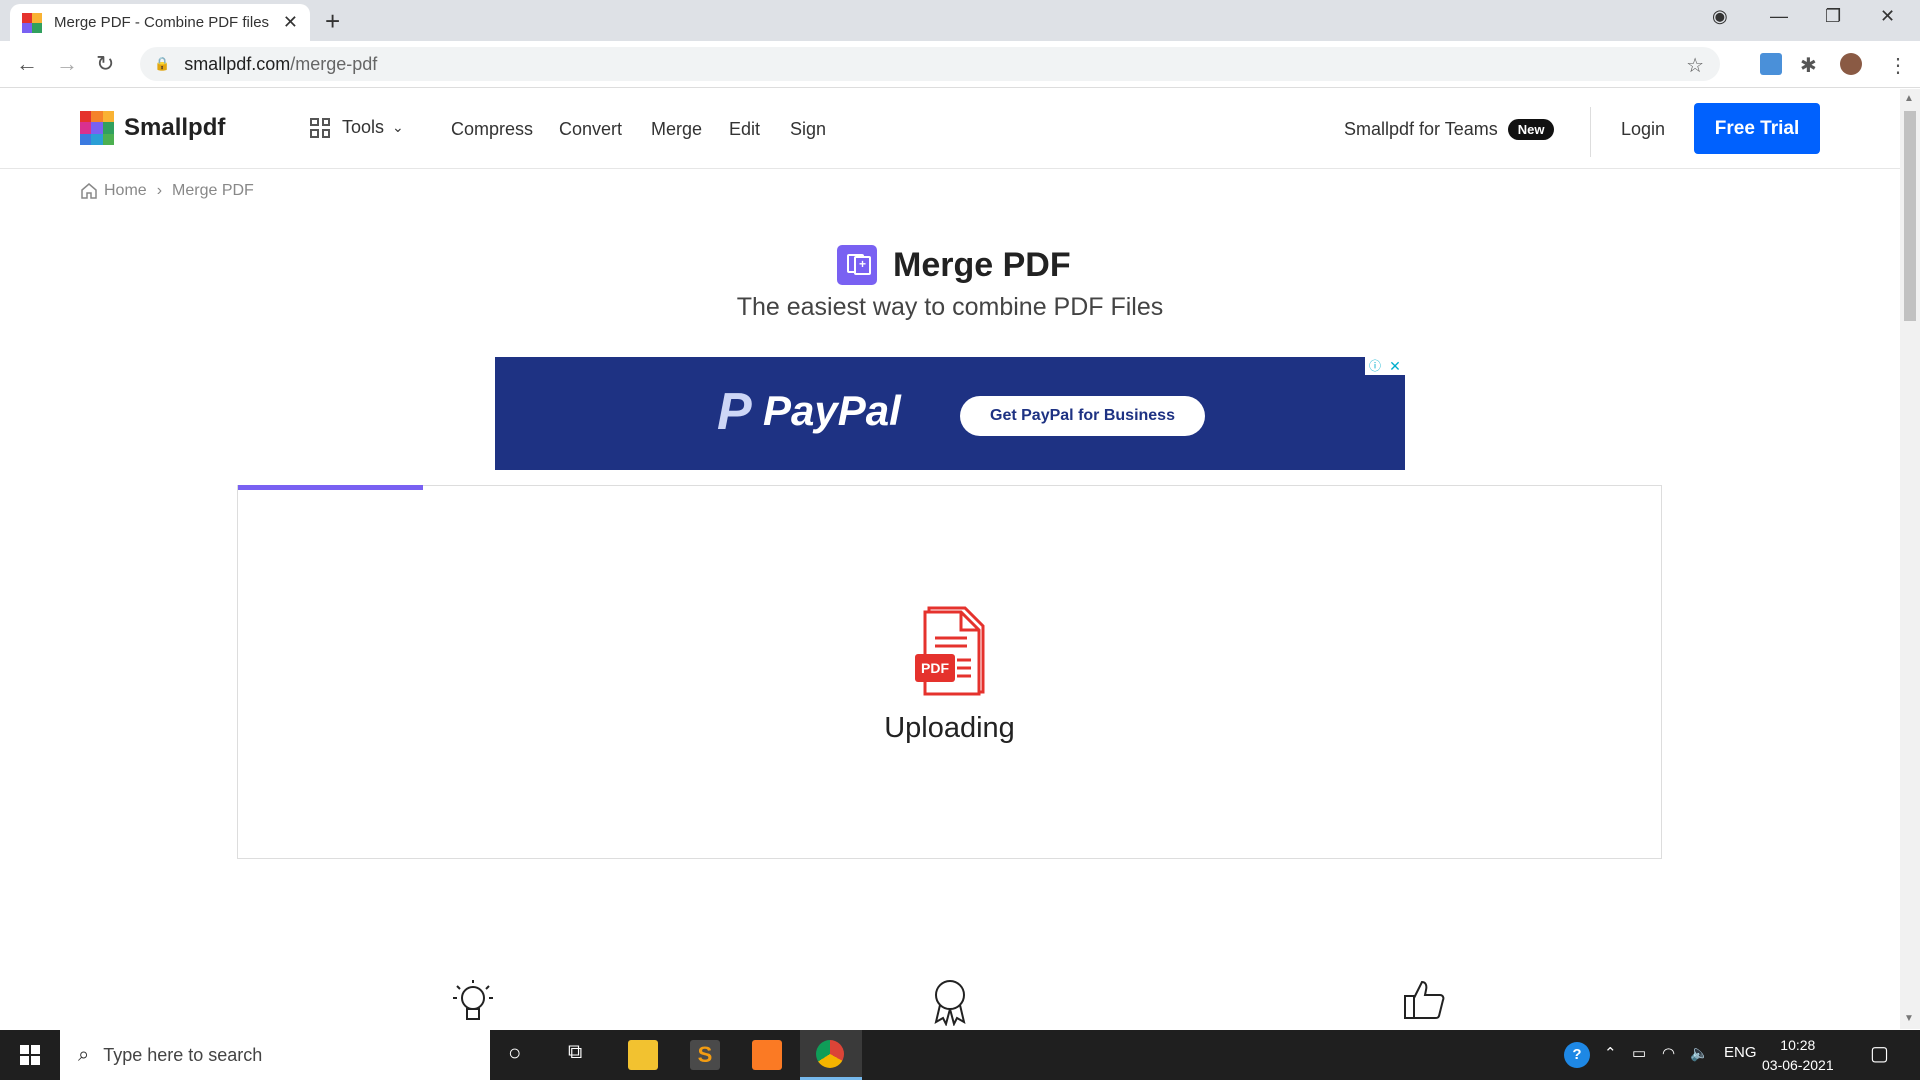 This screenshot has height=1080, width=1920. I want to click on login-link: Login, so click(1643, 129).